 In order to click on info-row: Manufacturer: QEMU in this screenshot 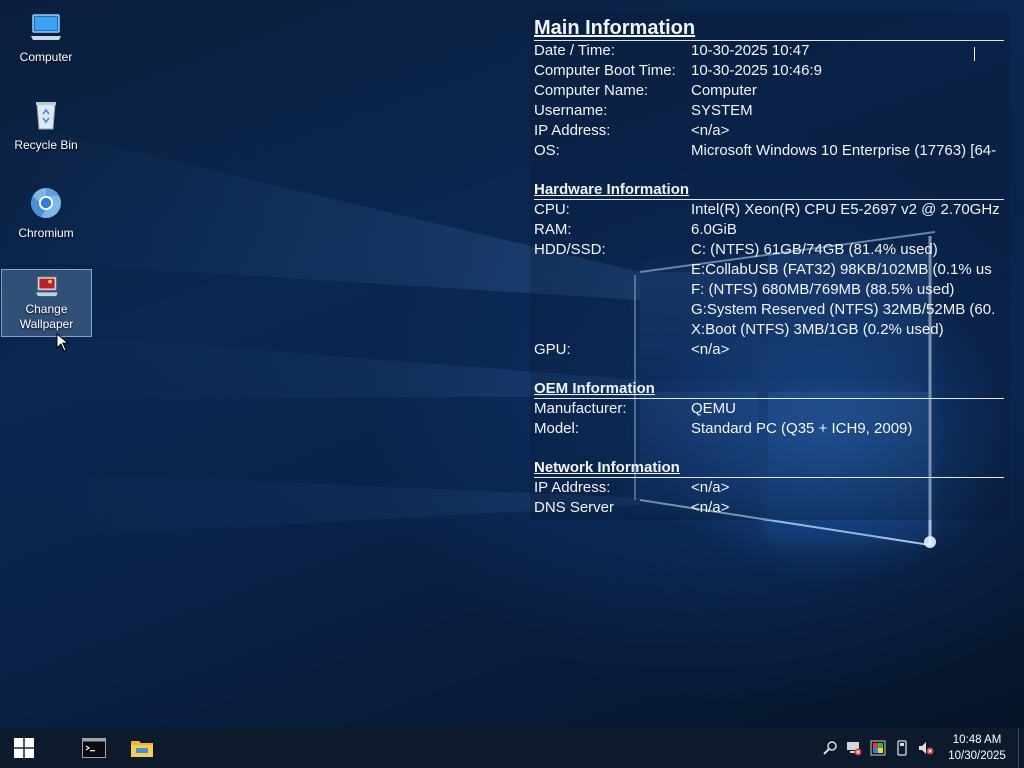, I will do `click(772, 409)`.